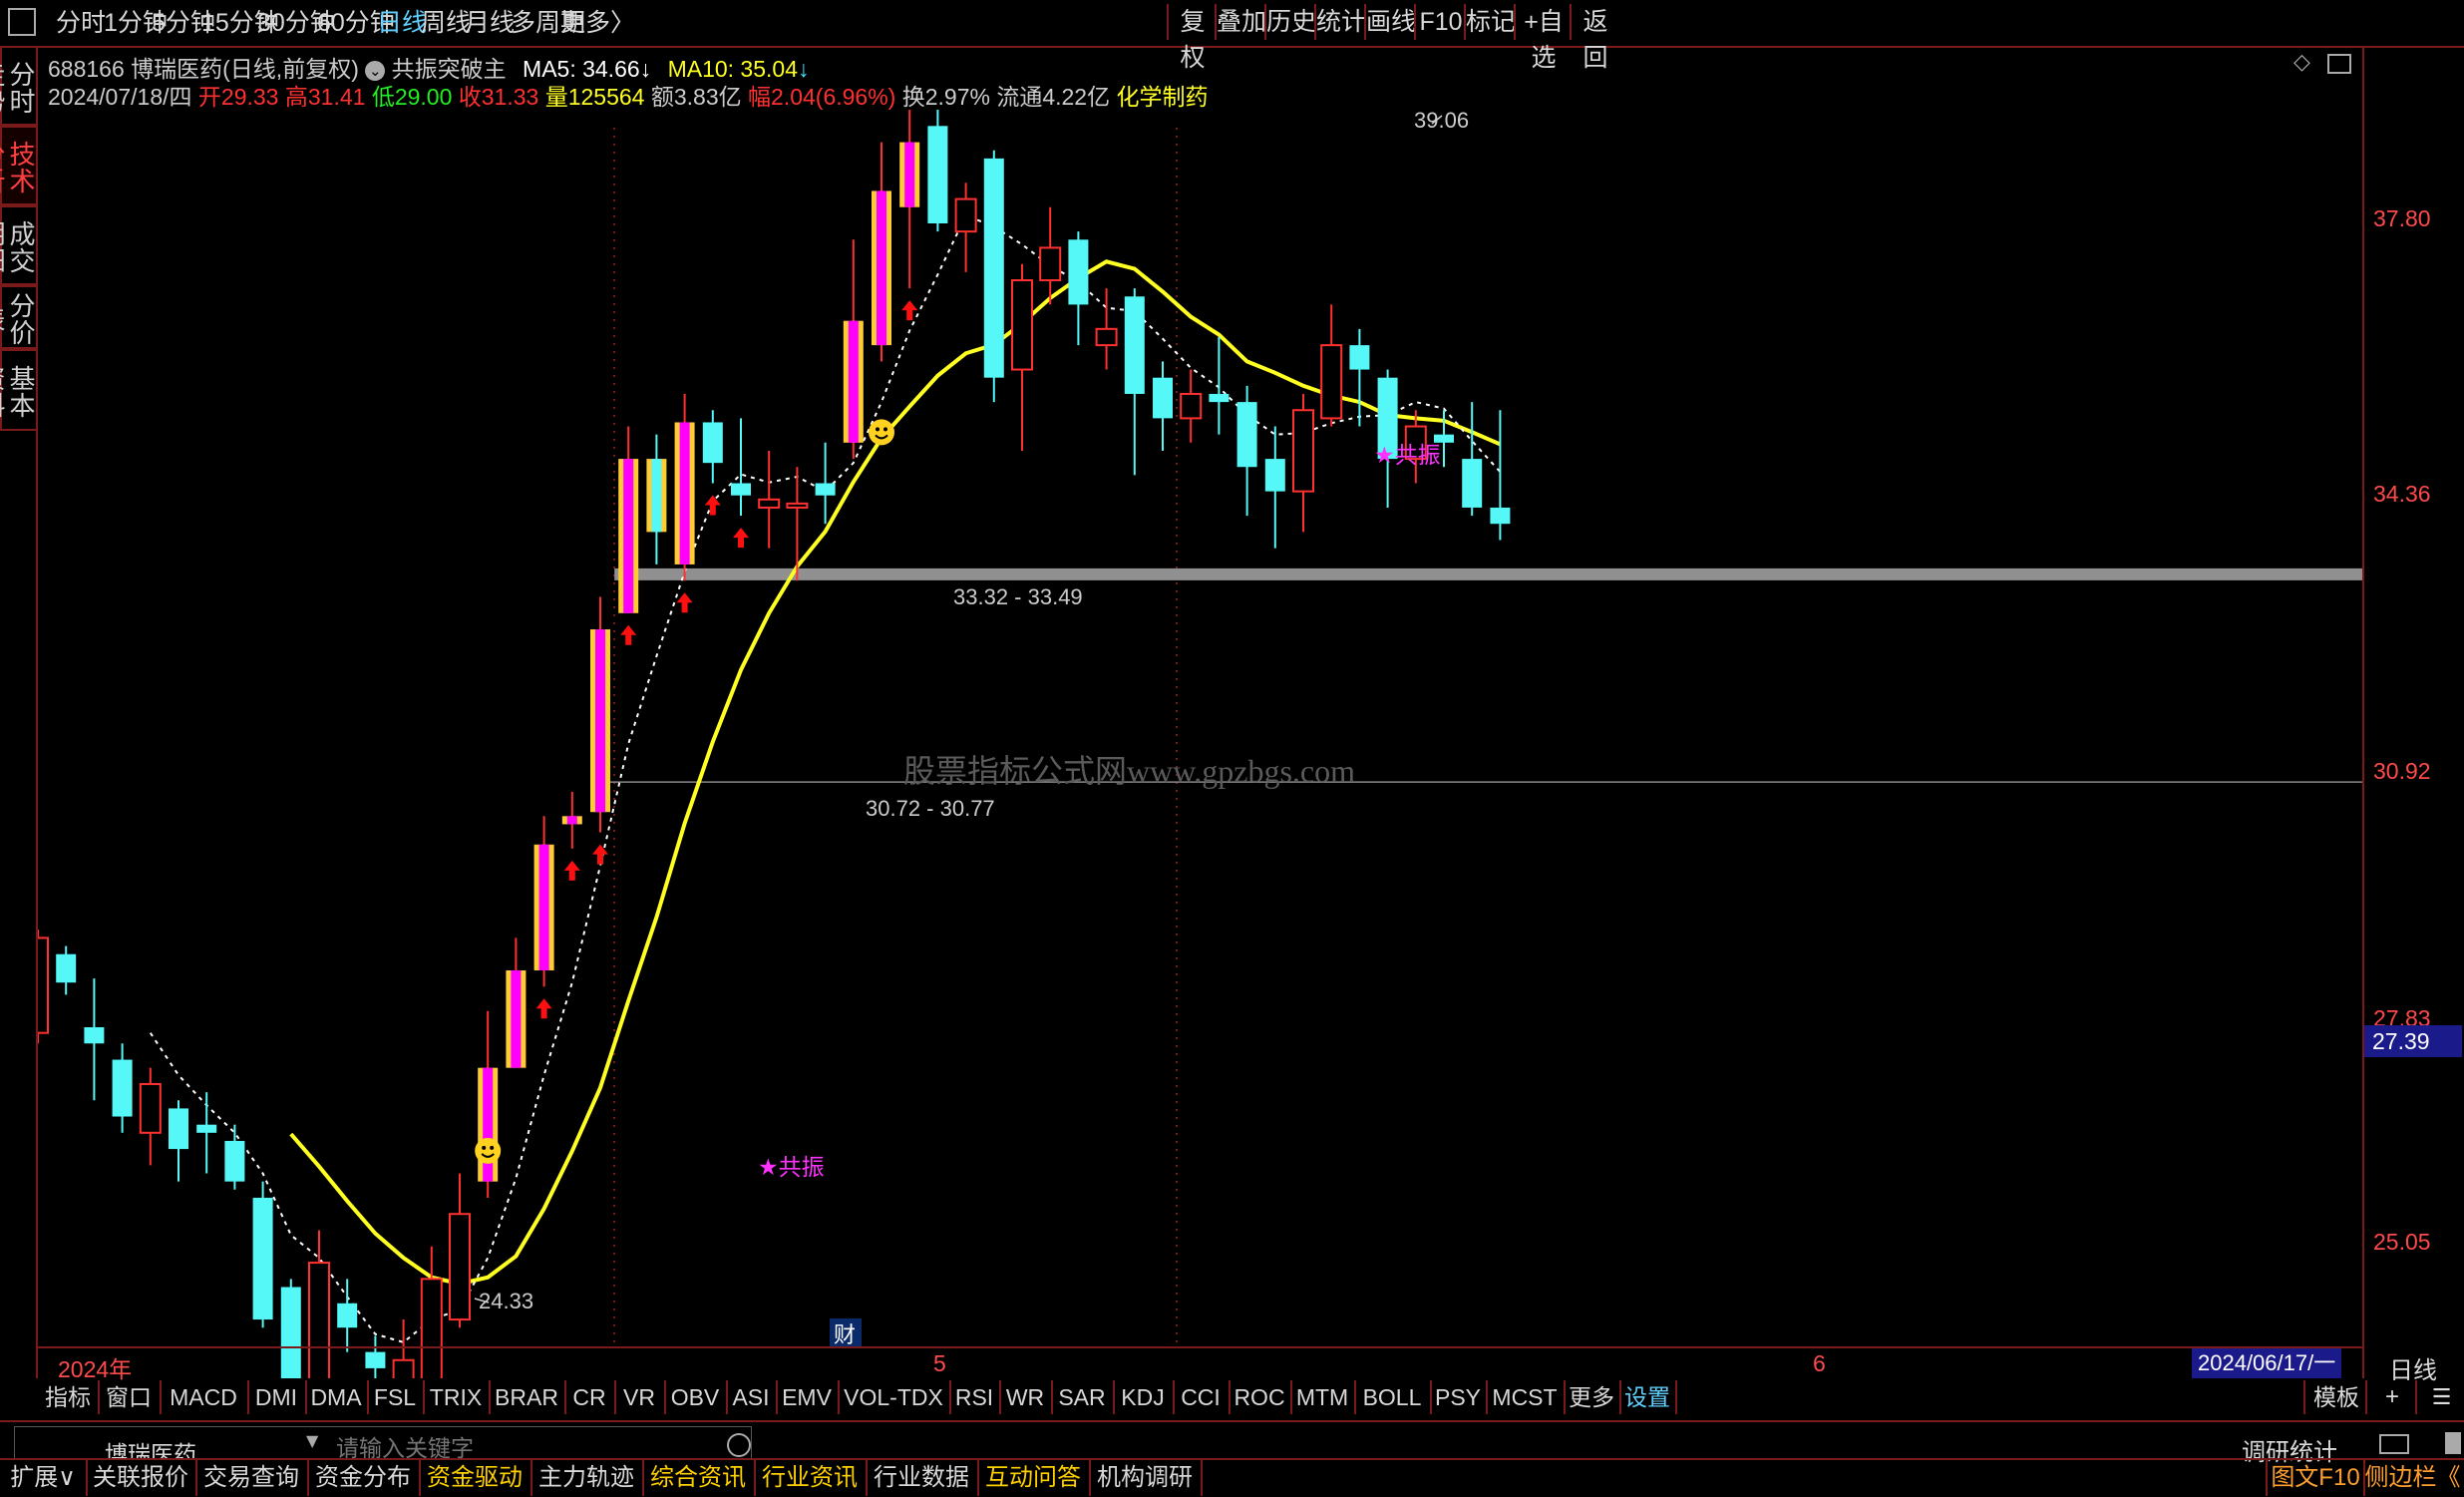  What do you see at coordinates (1543, 38) in the screenshot?
I see `add-watchlist-button: +自选` at bounding box center [1543, 38].